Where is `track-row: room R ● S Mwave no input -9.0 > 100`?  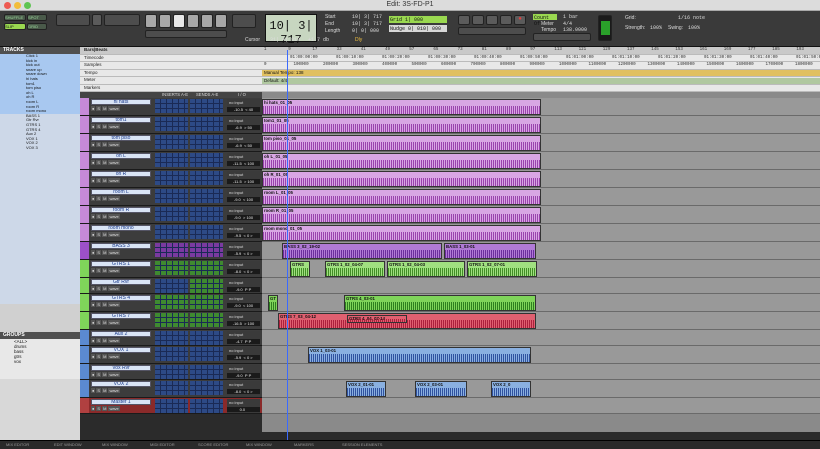 track-row: room R ● S Mwave no input -9.0 > 100 is located at coordinates (171, 215).